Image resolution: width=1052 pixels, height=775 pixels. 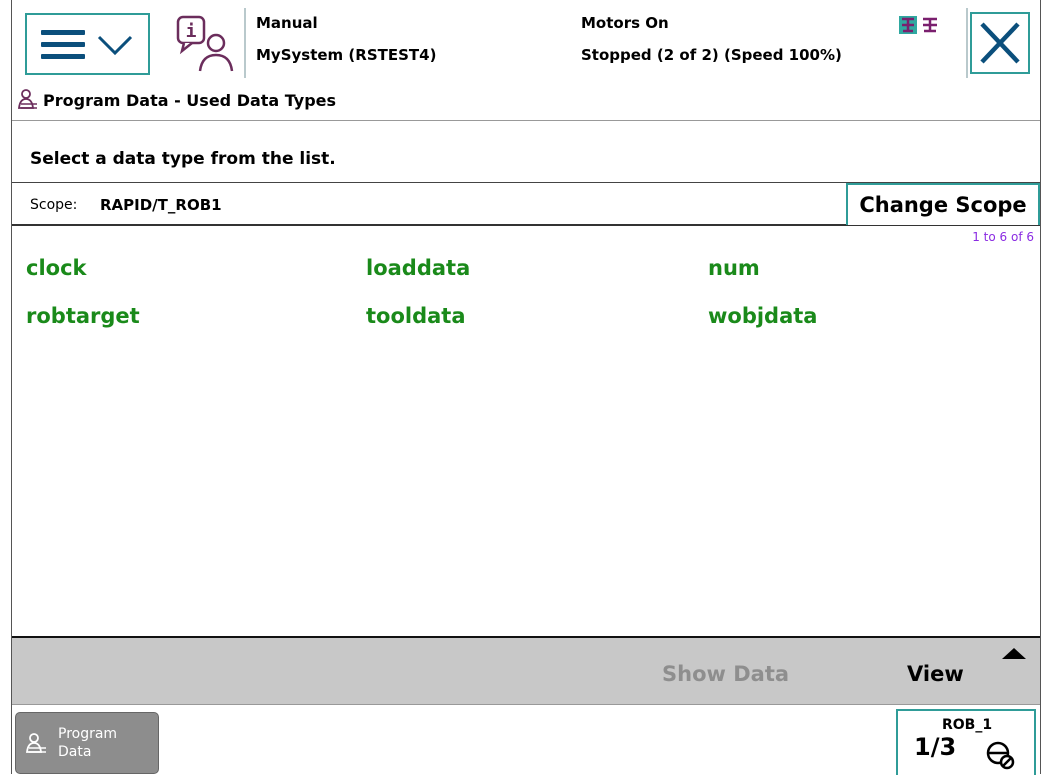 I want to click on quickset-mechanical-unit-button: ROB_1 1/3, so click(x=966, y=742).